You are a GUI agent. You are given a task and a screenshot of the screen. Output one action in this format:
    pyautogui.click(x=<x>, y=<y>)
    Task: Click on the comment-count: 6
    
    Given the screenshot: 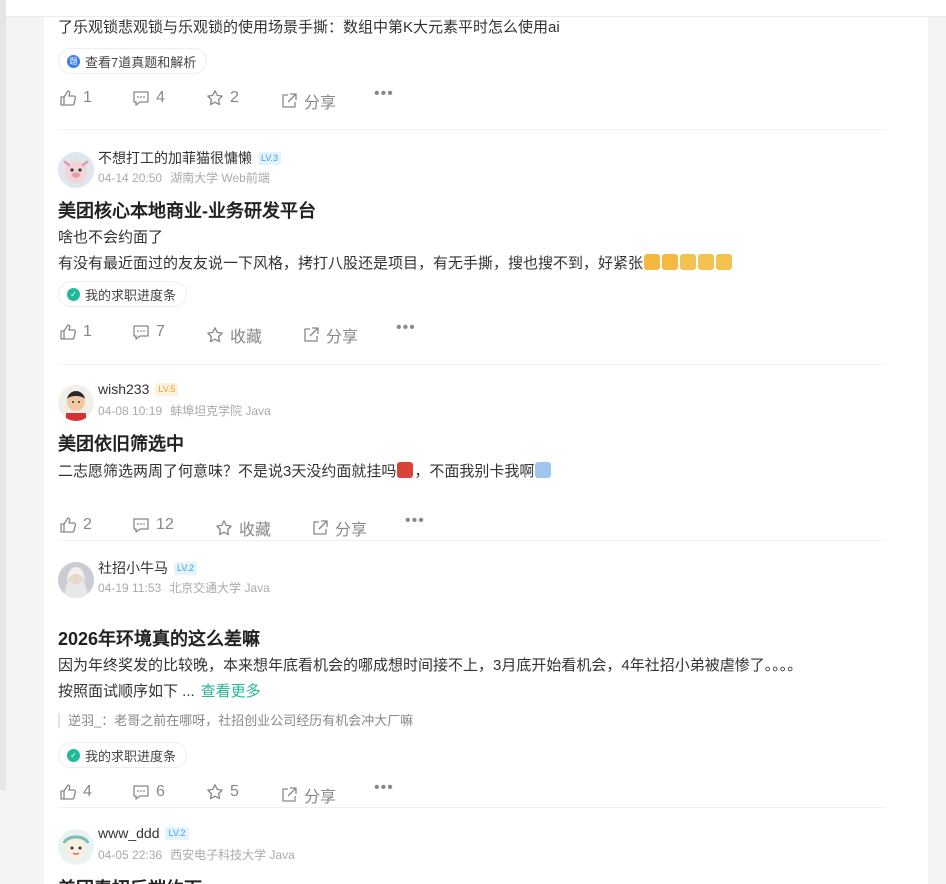 What is the action you would take?
    pyautogui.click(x=160, y=791)
    